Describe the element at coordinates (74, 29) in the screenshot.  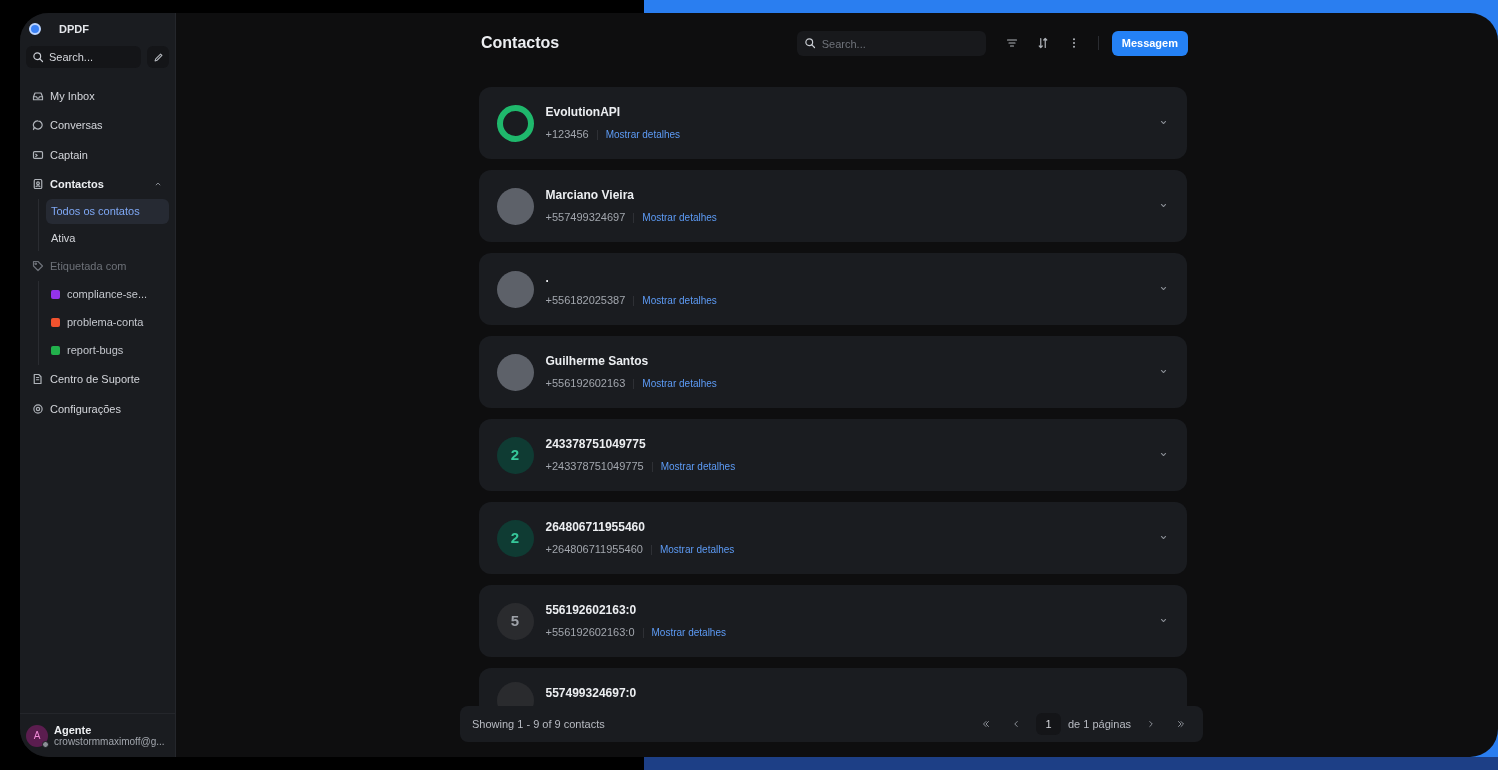
I see `workspace-name: DPDF` at that location.